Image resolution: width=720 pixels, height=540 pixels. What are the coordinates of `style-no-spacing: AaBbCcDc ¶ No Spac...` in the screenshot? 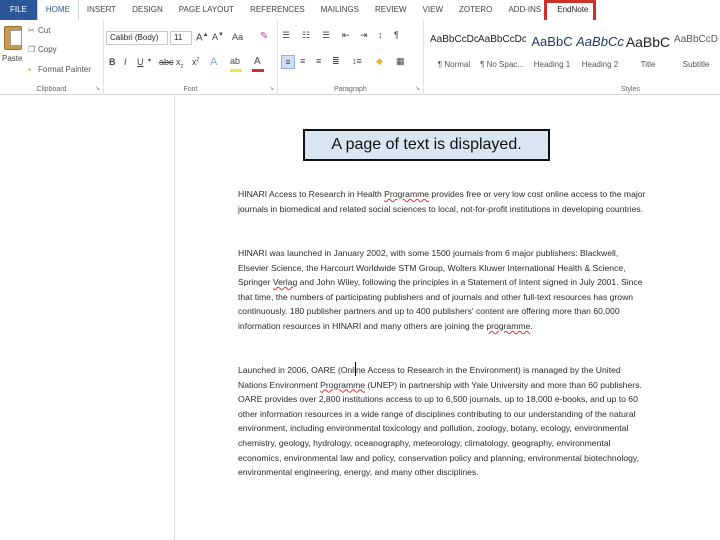 It's located at (502, 57).